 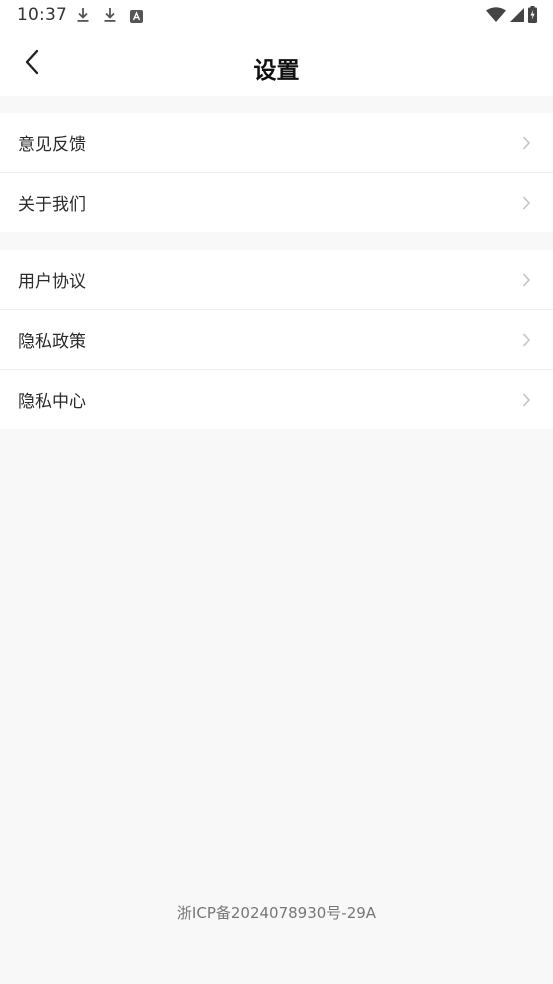 I want to click on app-header: 设置, so click(x=276, y=64).